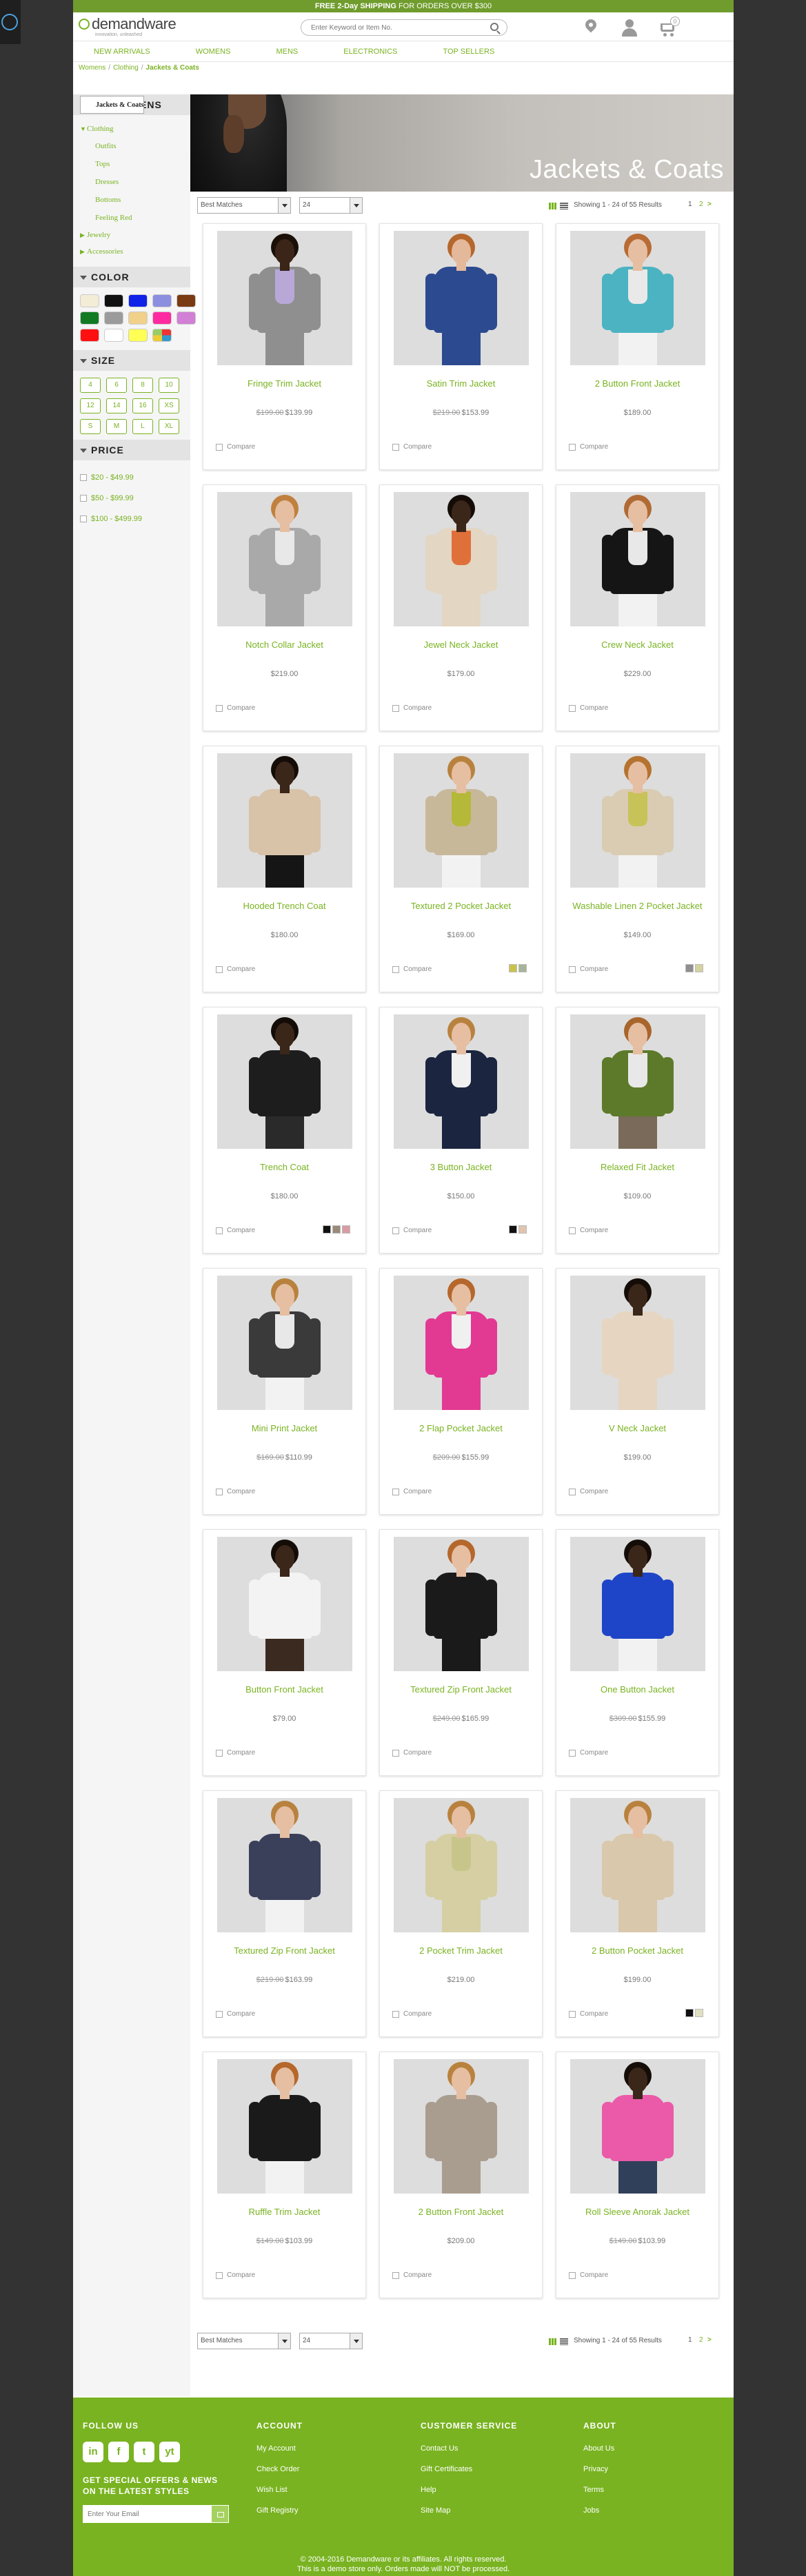  What do you see at coordinates (131, 360) in the screenshot?
I see `size-filter-heading: SIZE` at bounding box center [131, 360].